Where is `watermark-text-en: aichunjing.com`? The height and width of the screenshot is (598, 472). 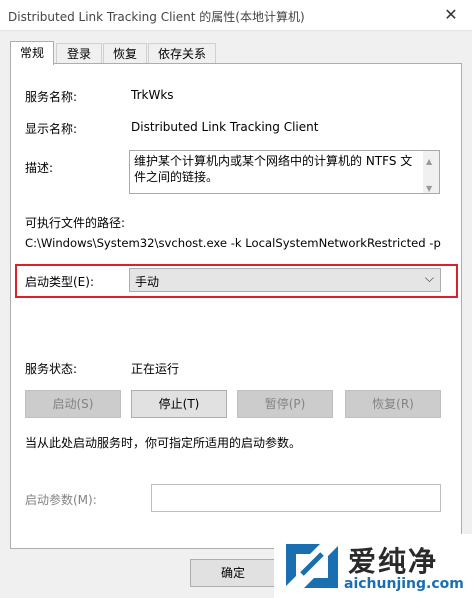
watermark-text-en: aichunjing.com is located at coordinates (404, 584).